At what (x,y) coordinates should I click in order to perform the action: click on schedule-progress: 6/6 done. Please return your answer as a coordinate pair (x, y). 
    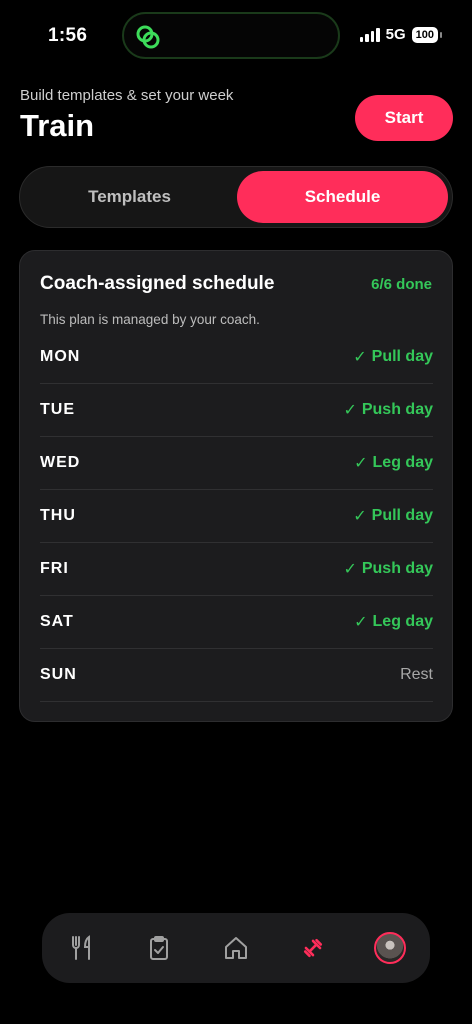
    Looking at the image, I should click on (401, 284).